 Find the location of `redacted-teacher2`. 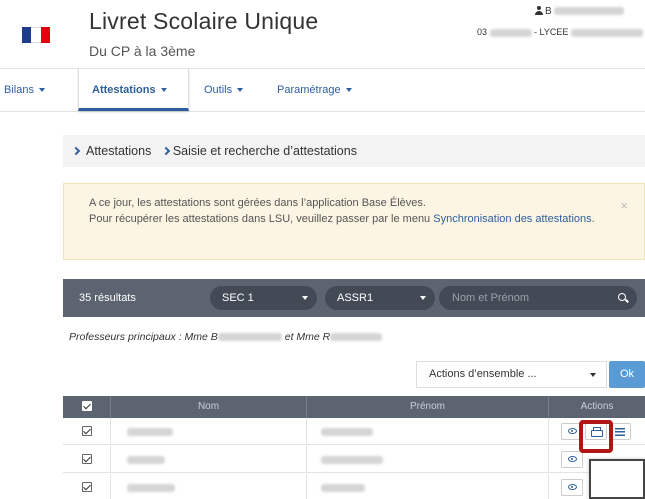

redacted-teacher2 is located at coordinates (356, 337).